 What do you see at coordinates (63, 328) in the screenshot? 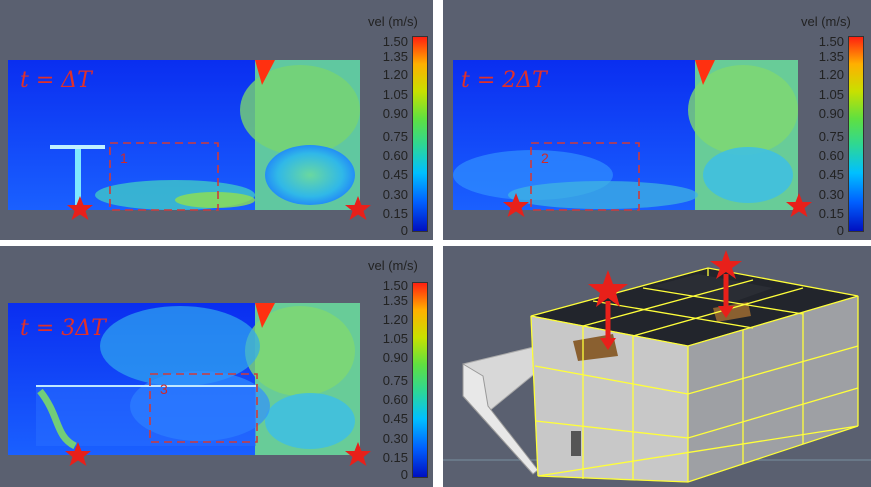
I see `time-label-3: t = 3ΔT` at bounding box center [63, 328].